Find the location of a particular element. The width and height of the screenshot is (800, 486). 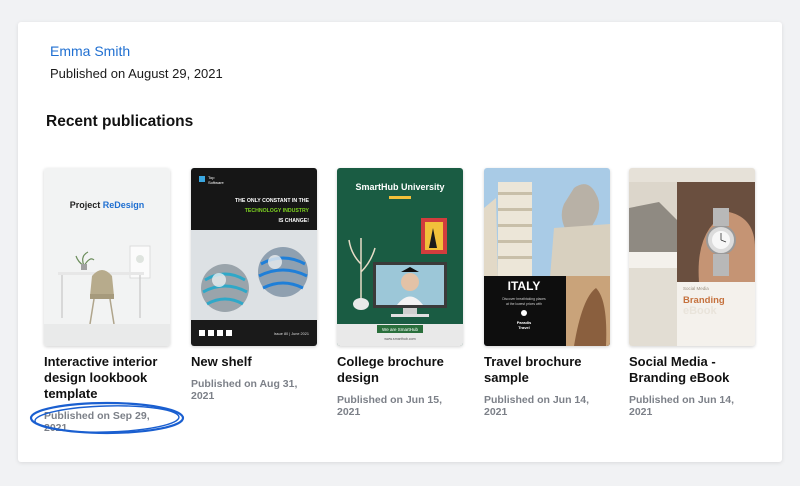

svg-text: IS CHANGE! is located at coordinates (293, 221).